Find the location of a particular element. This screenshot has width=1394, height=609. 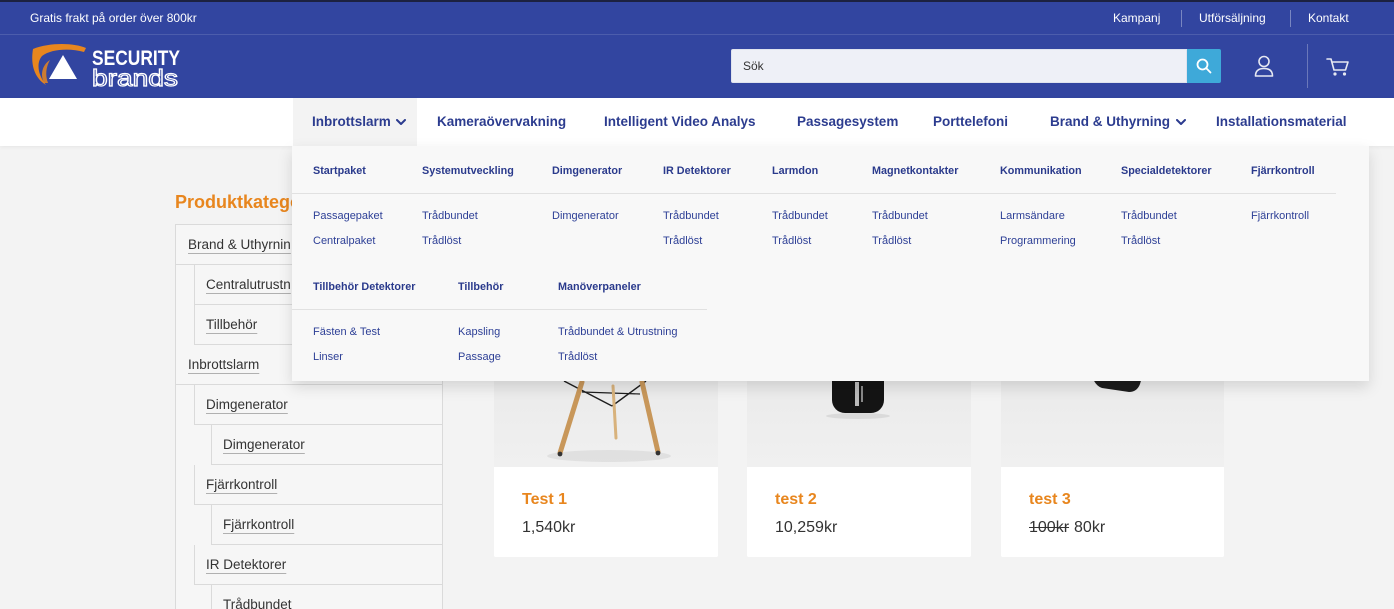

sidebar-item-label: Tillbehör is located at coordinates (231, 324).